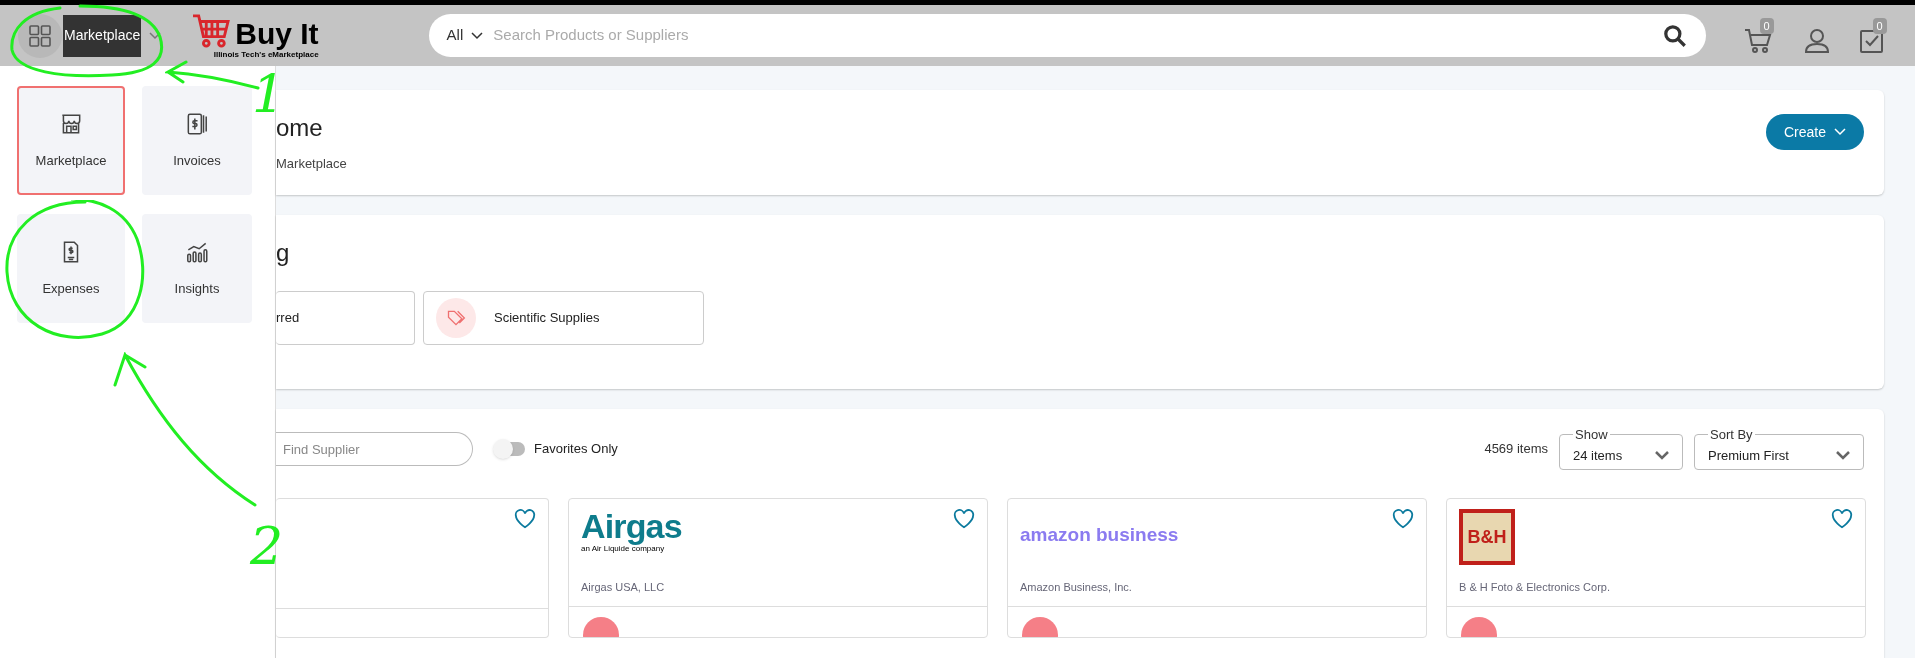  Describe the element at coordinates (1779, 449) in the screenshot. I see `select-field: Sort By Premium First` at that location.